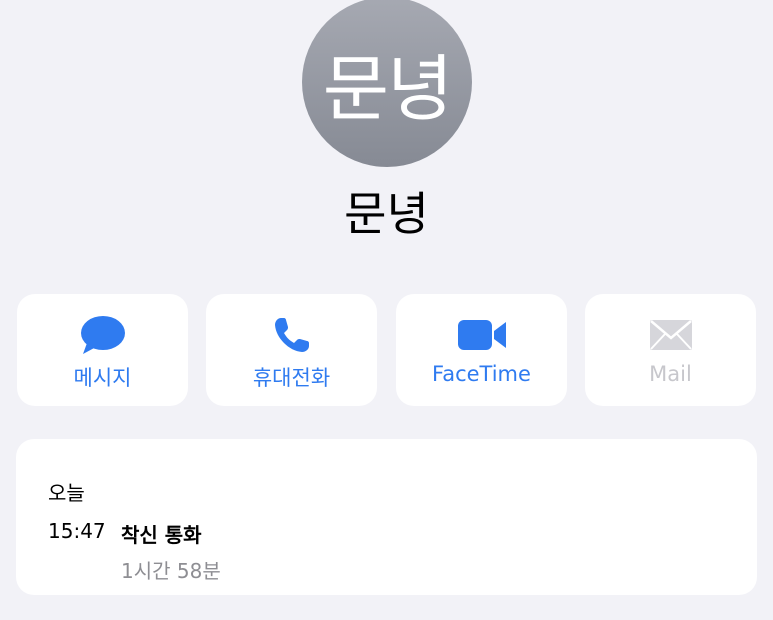  I want to click on envelope-icon, so click(670, 335).